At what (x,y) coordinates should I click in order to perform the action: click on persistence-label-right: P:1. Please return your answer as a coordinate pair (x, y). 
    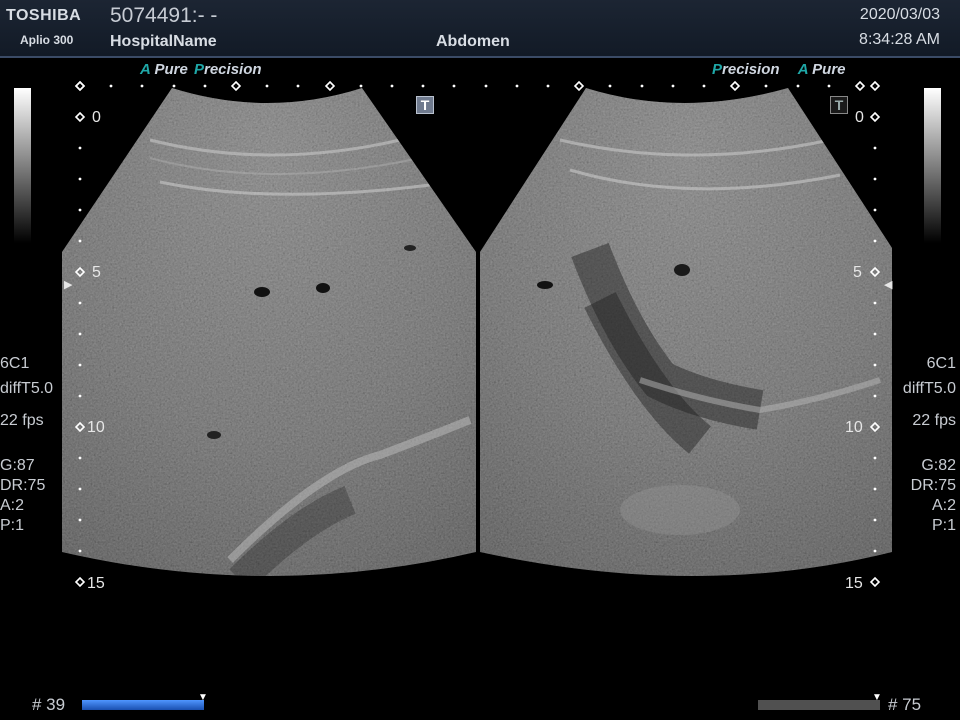
    Looking at the image, I should click on (943, 525).